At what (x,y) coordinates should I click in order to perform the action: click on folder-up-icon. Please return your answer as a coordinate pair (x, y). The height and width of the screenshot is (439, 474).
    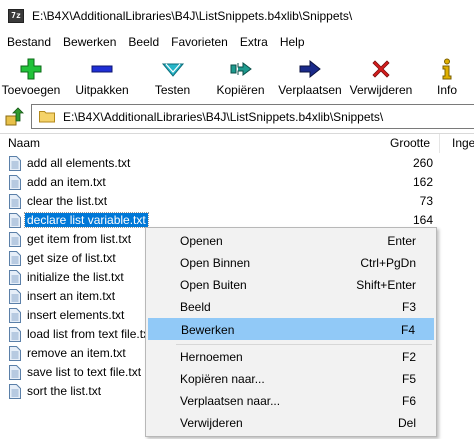
    Looking at the image, I should click on (14, 116).